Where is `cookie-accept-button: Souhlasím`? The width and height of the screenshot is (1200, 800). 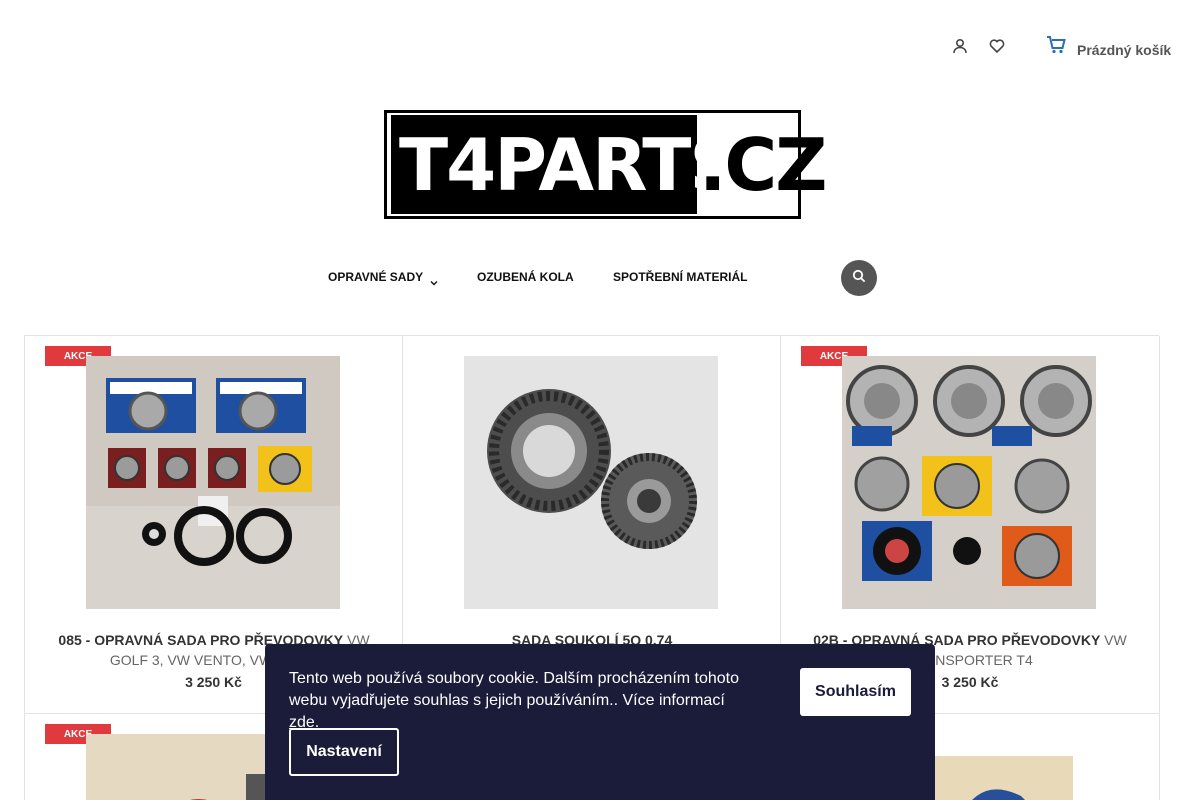
cookie-accept-button: Souhlasím is located at coordinates (855, 692).